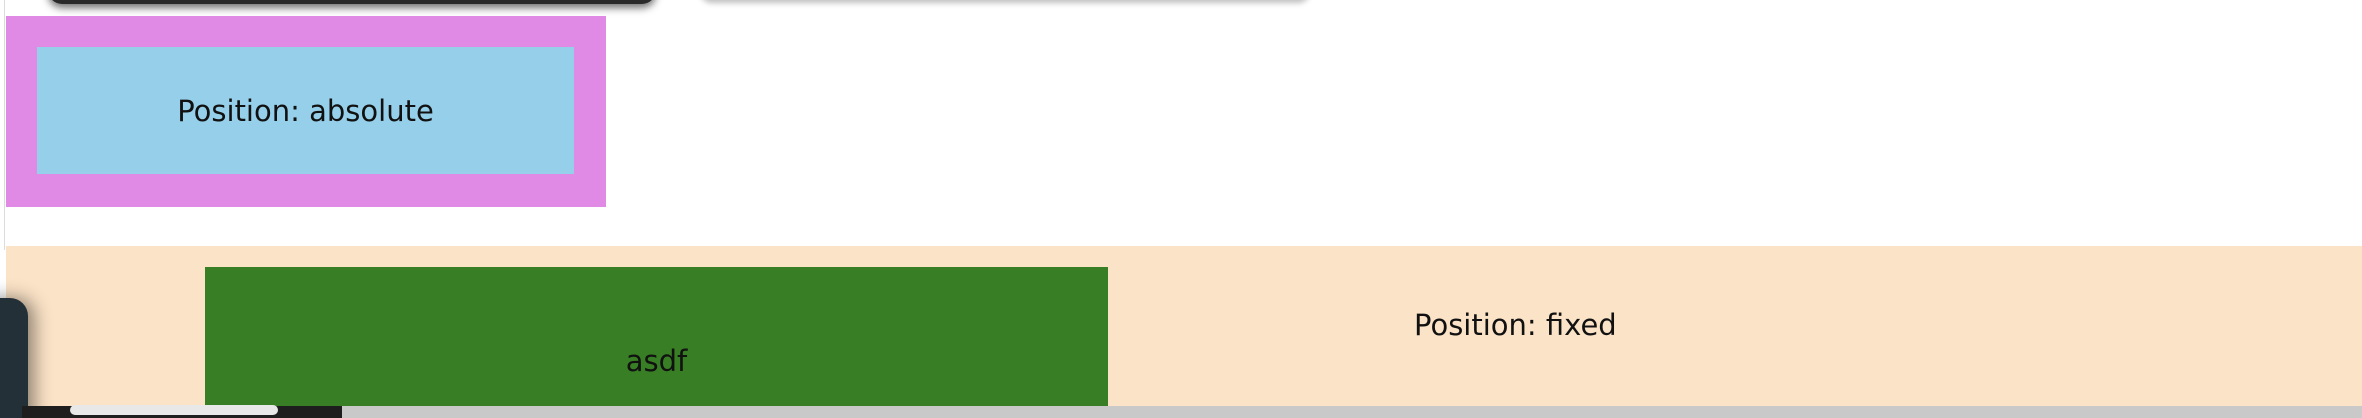 The width and height of the screenshot is (2362, 418). I want to click on overlay-device-edge, so click(14, 358).